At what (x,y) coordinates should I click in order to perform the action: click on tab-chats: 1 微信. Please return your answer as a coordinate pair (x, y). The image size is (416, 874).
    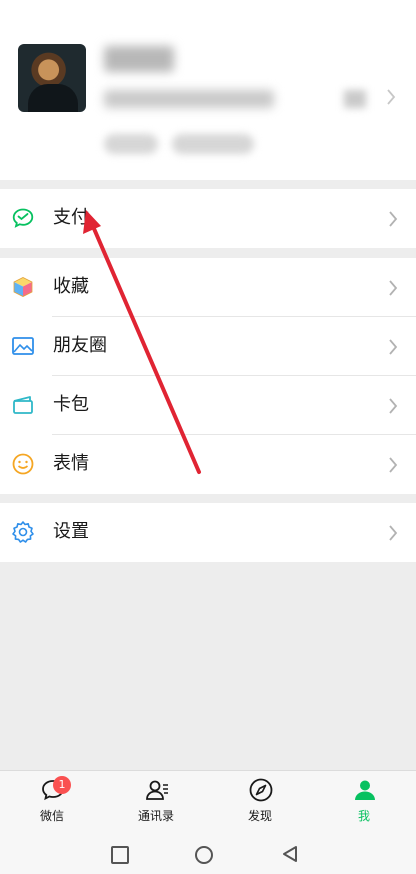
    Looking at the image, I should click on (52, 802).